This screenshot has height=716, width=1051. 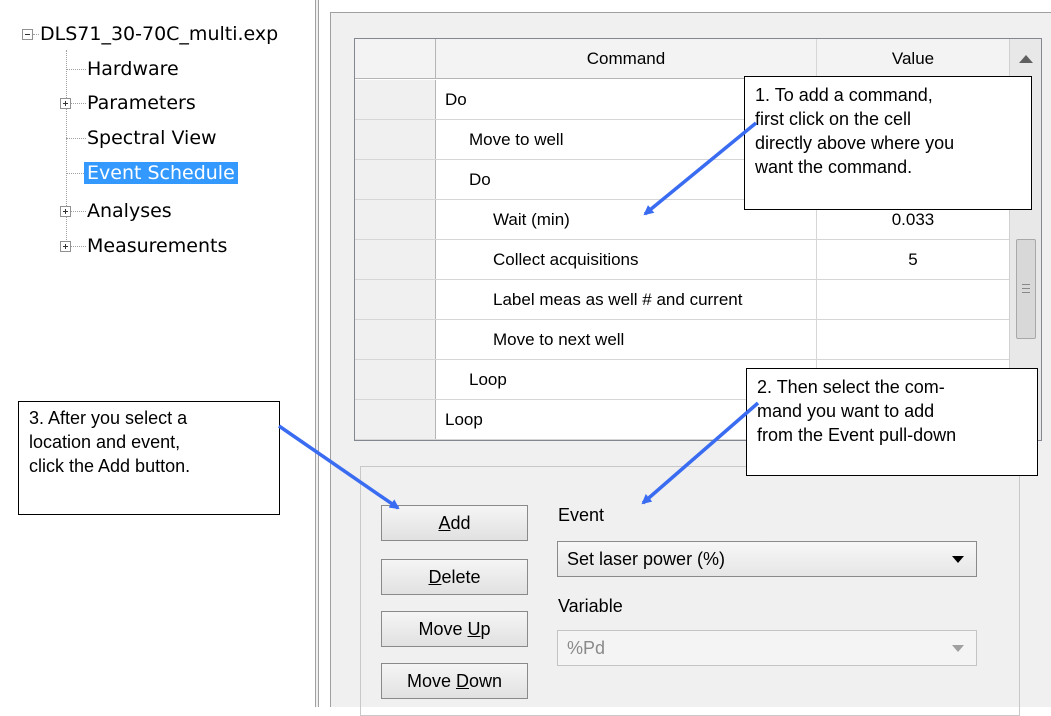 What do you see at coordinates (626, 259) in the screenshot?
I see `command-cell: Collect acquisitions` at bounding box center [626, 259].